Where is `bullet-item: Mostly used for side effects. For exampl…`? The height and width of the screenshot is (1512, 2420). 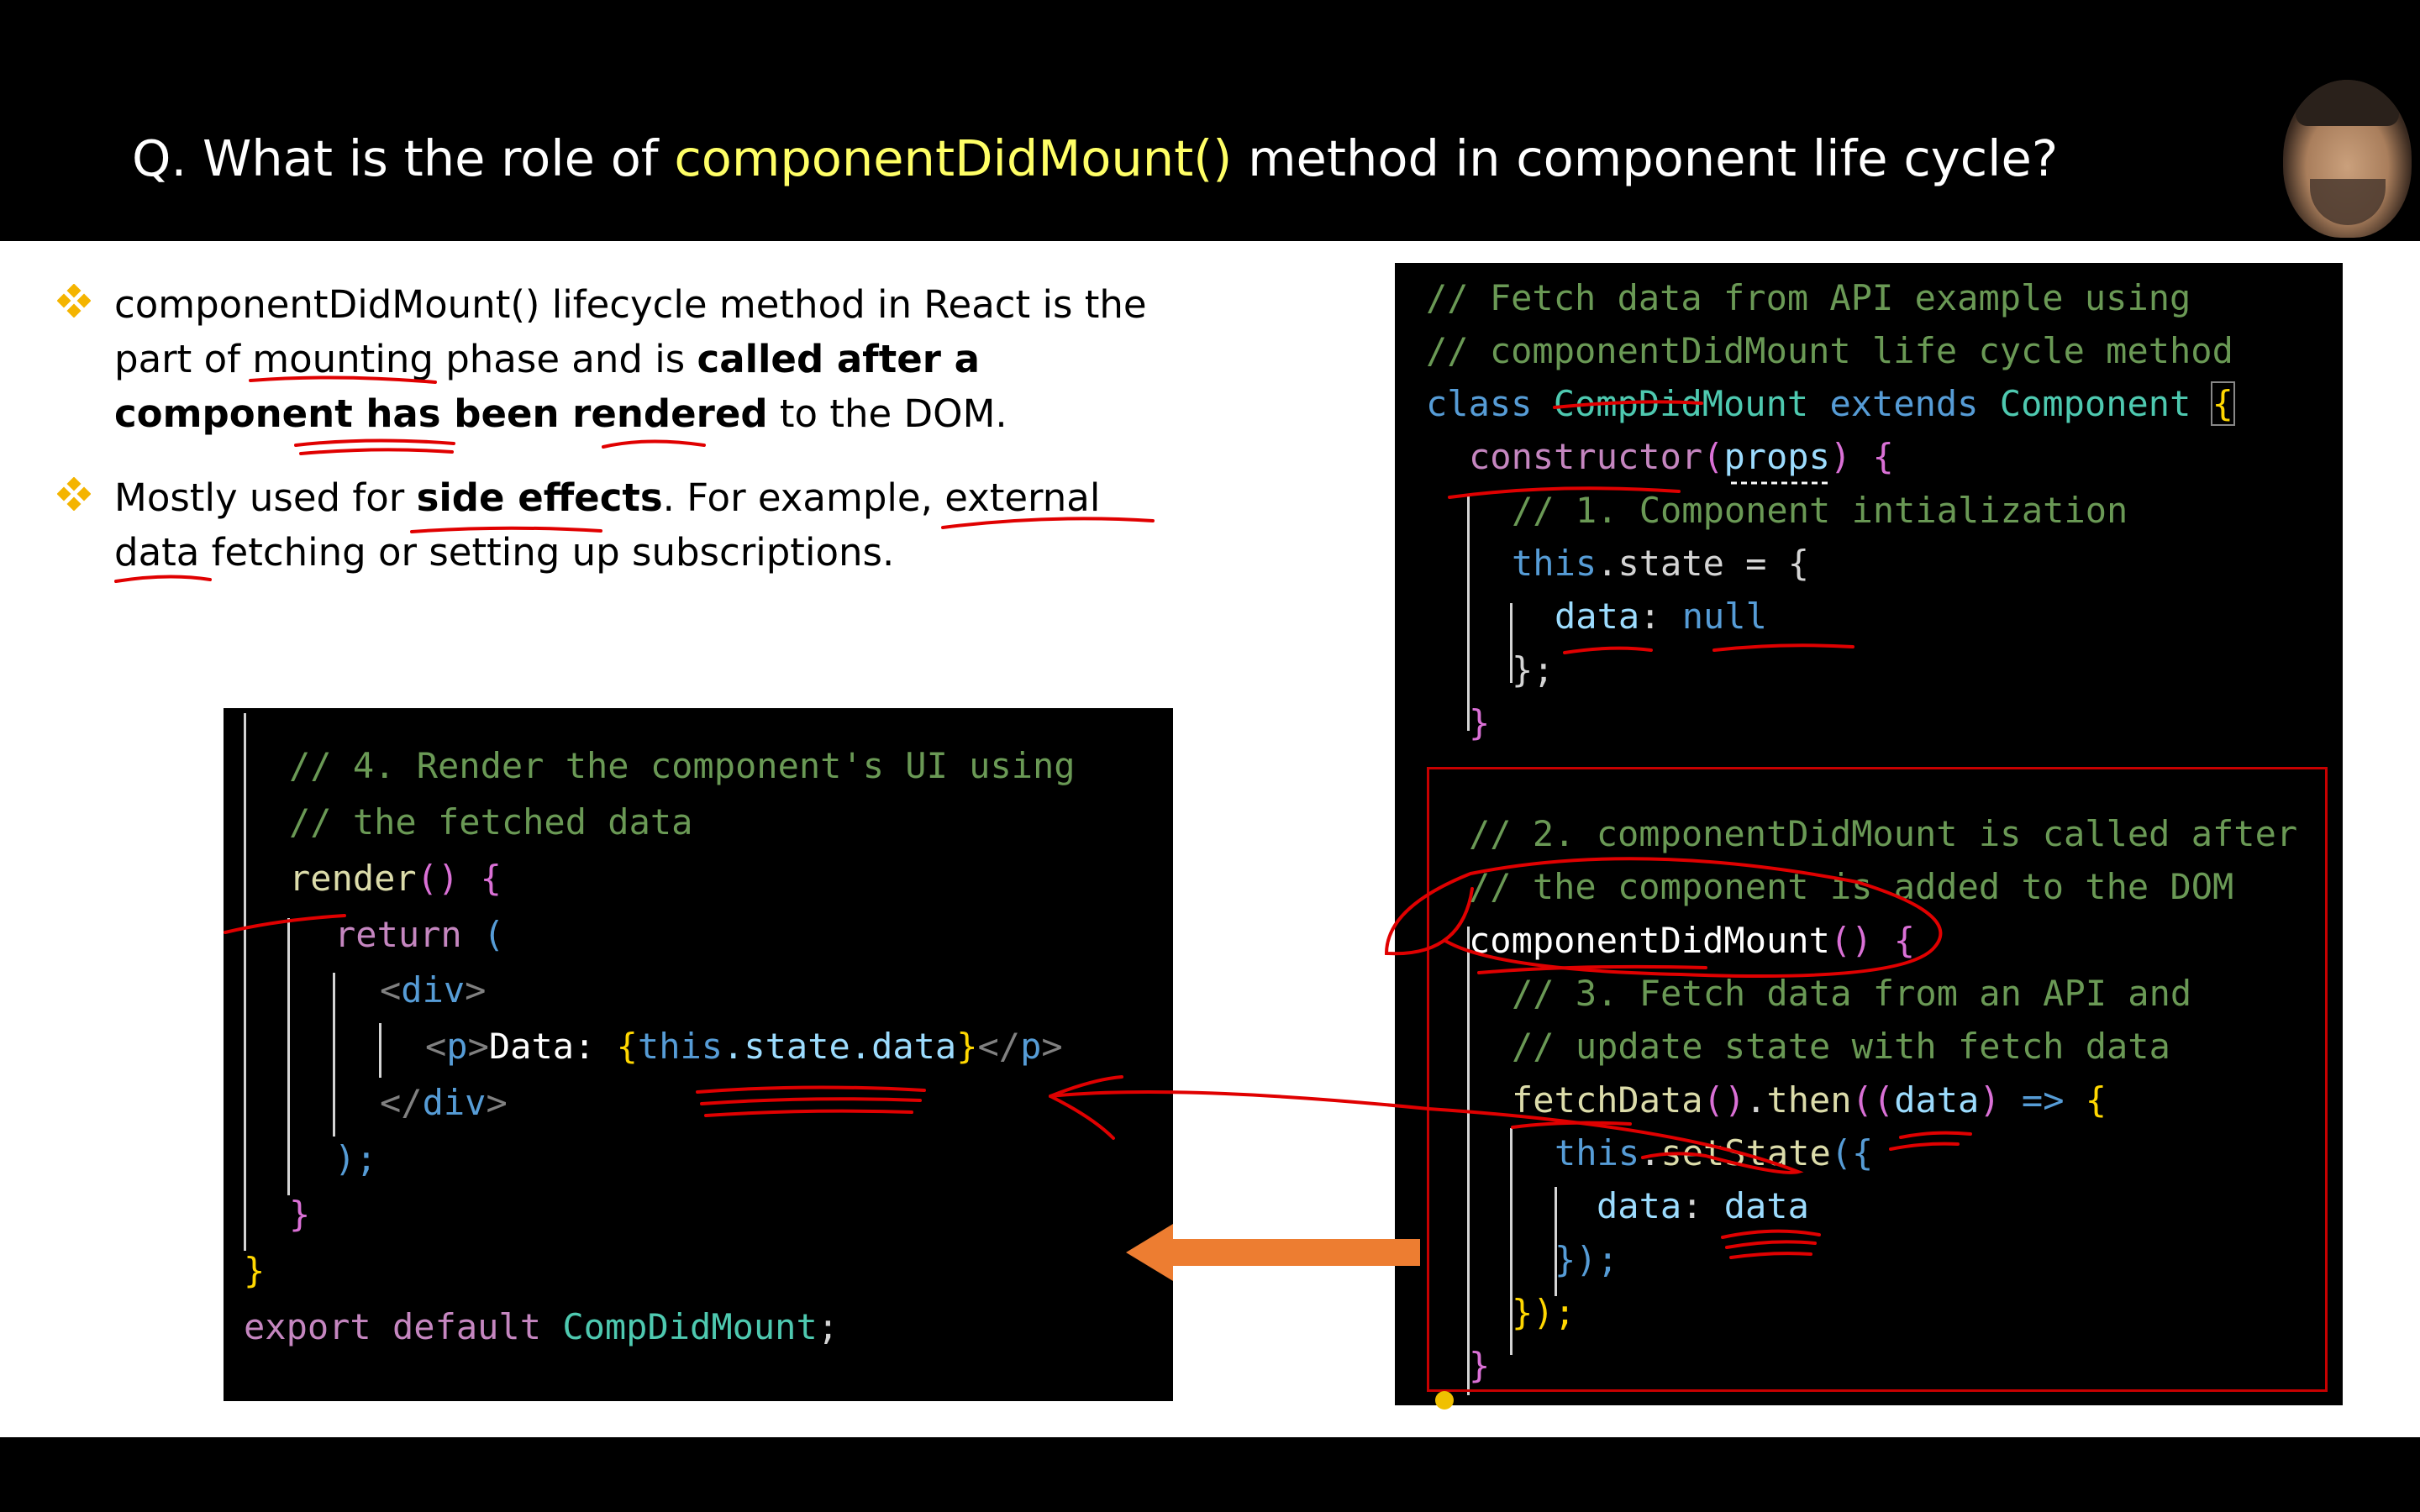
bullet-item: Mostly used for side effects. For exampl… is located at coordinates (612, 525).